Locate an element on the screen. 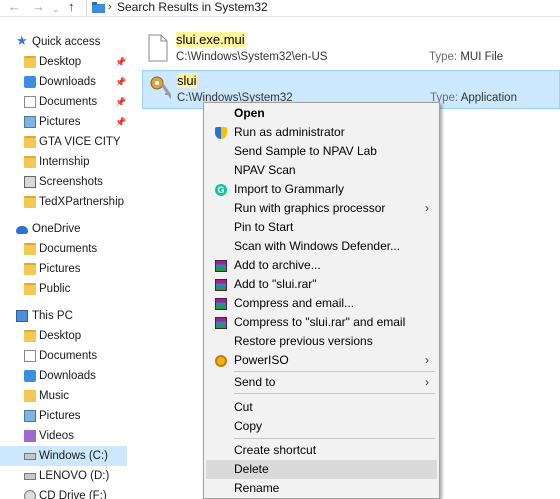 The width and height of the screenshot is (560, 499). cd-drive-icon is located at coordinates (30, 494).